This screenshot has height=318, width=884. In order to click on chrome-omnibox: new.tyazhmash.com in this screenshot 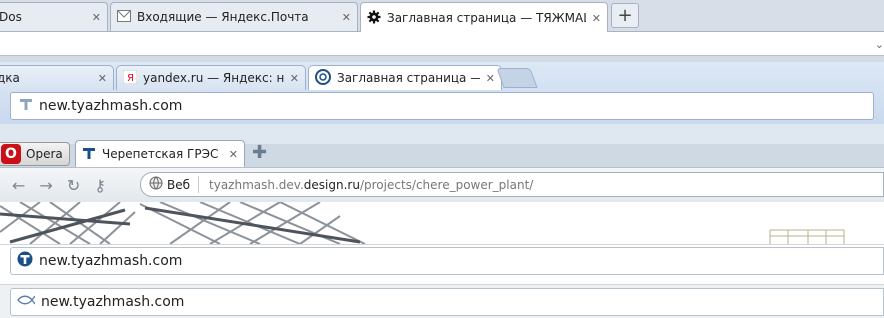, I will do `click(442, 106)`.